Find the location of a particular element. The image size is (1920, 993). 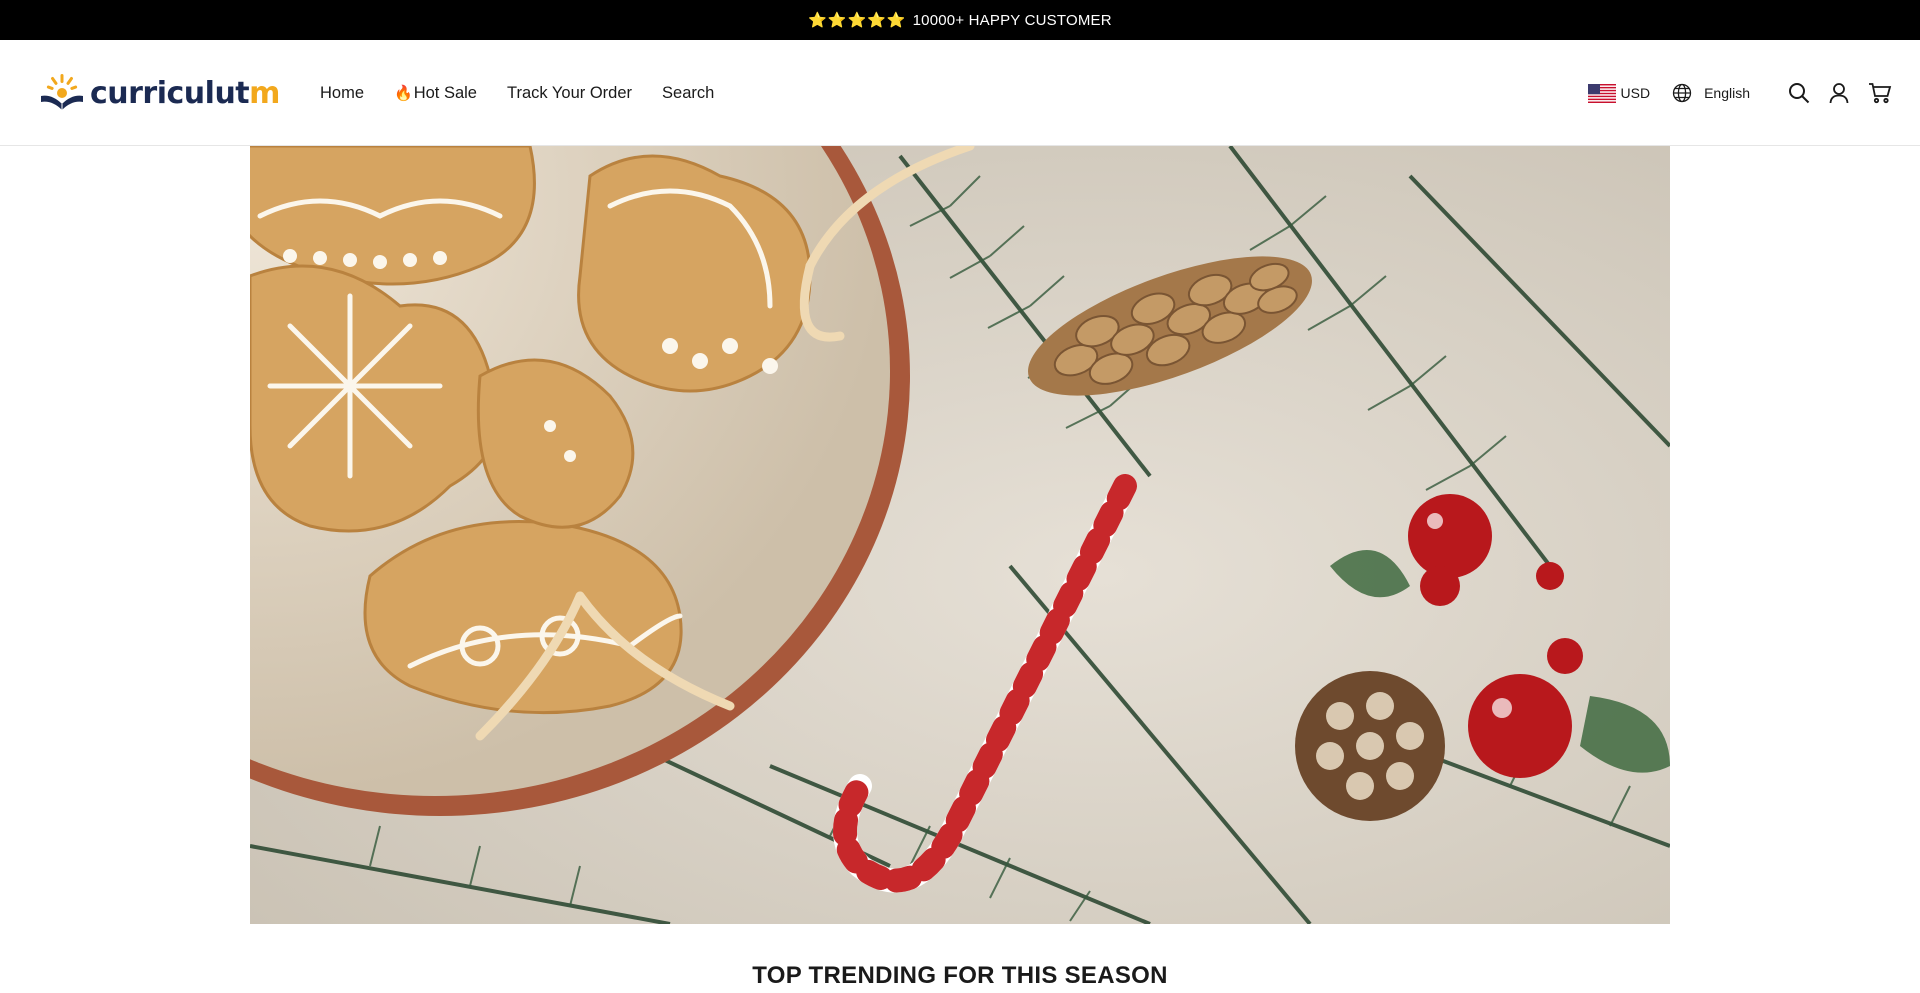

announcement-text: 10000+ HAPPY CUSTOMER is located at coordinates (1012, 20).